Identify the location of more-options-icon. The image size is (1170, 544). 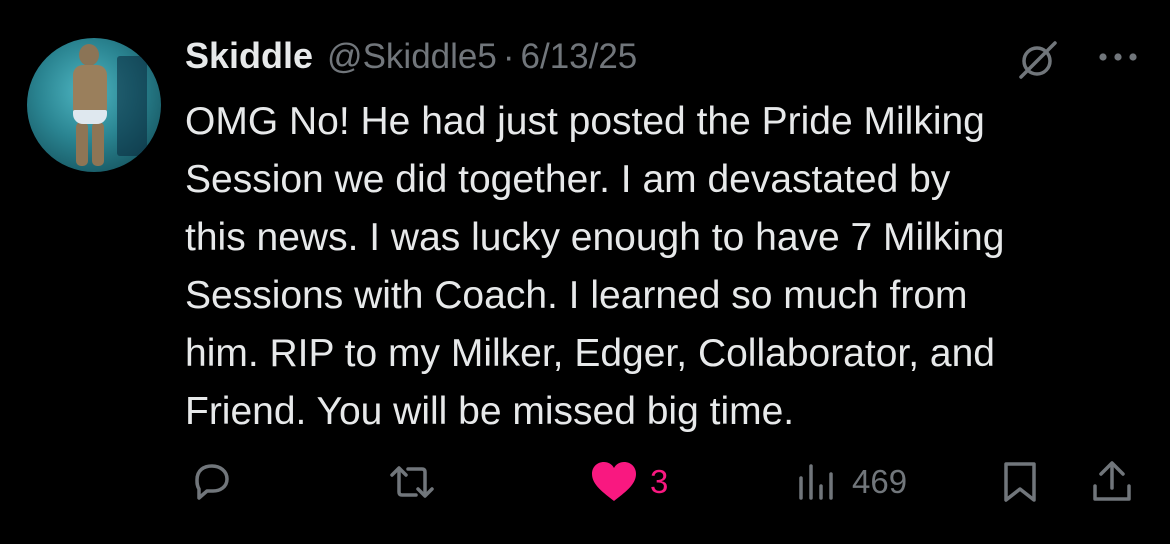
(1119, 57).